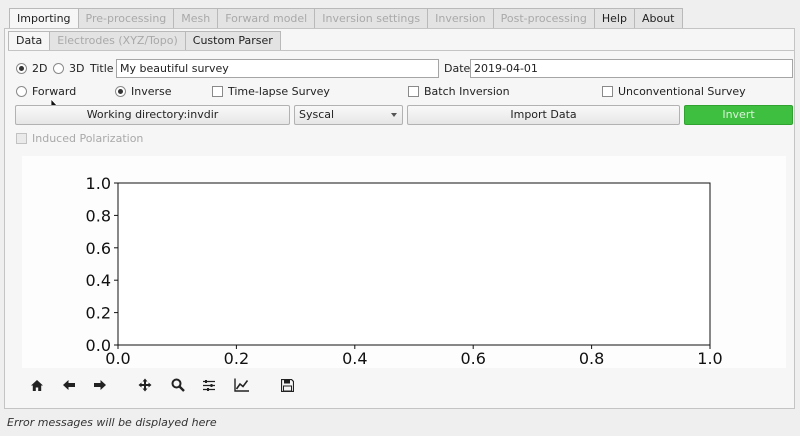  I want to click on tab-importing: Importing, so click(44, 18).